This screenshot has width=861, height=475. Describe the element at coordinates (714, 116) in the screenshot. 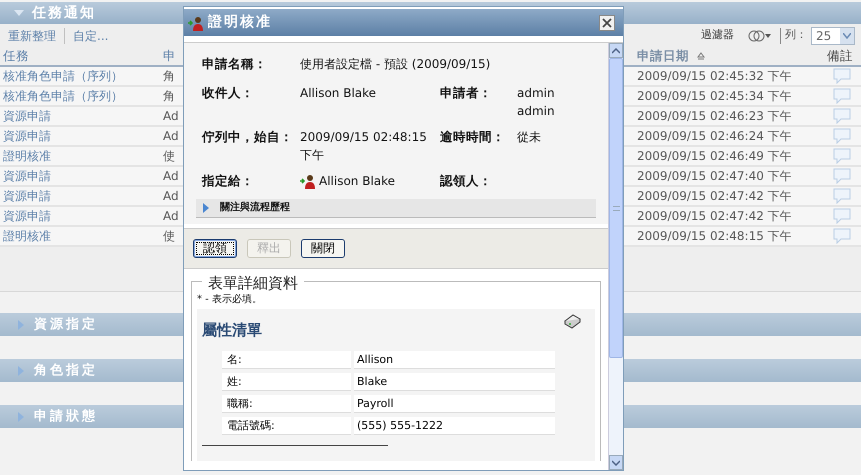

I see `date-cell-text: 2009/09/15 02:46:23 下午` at that location.